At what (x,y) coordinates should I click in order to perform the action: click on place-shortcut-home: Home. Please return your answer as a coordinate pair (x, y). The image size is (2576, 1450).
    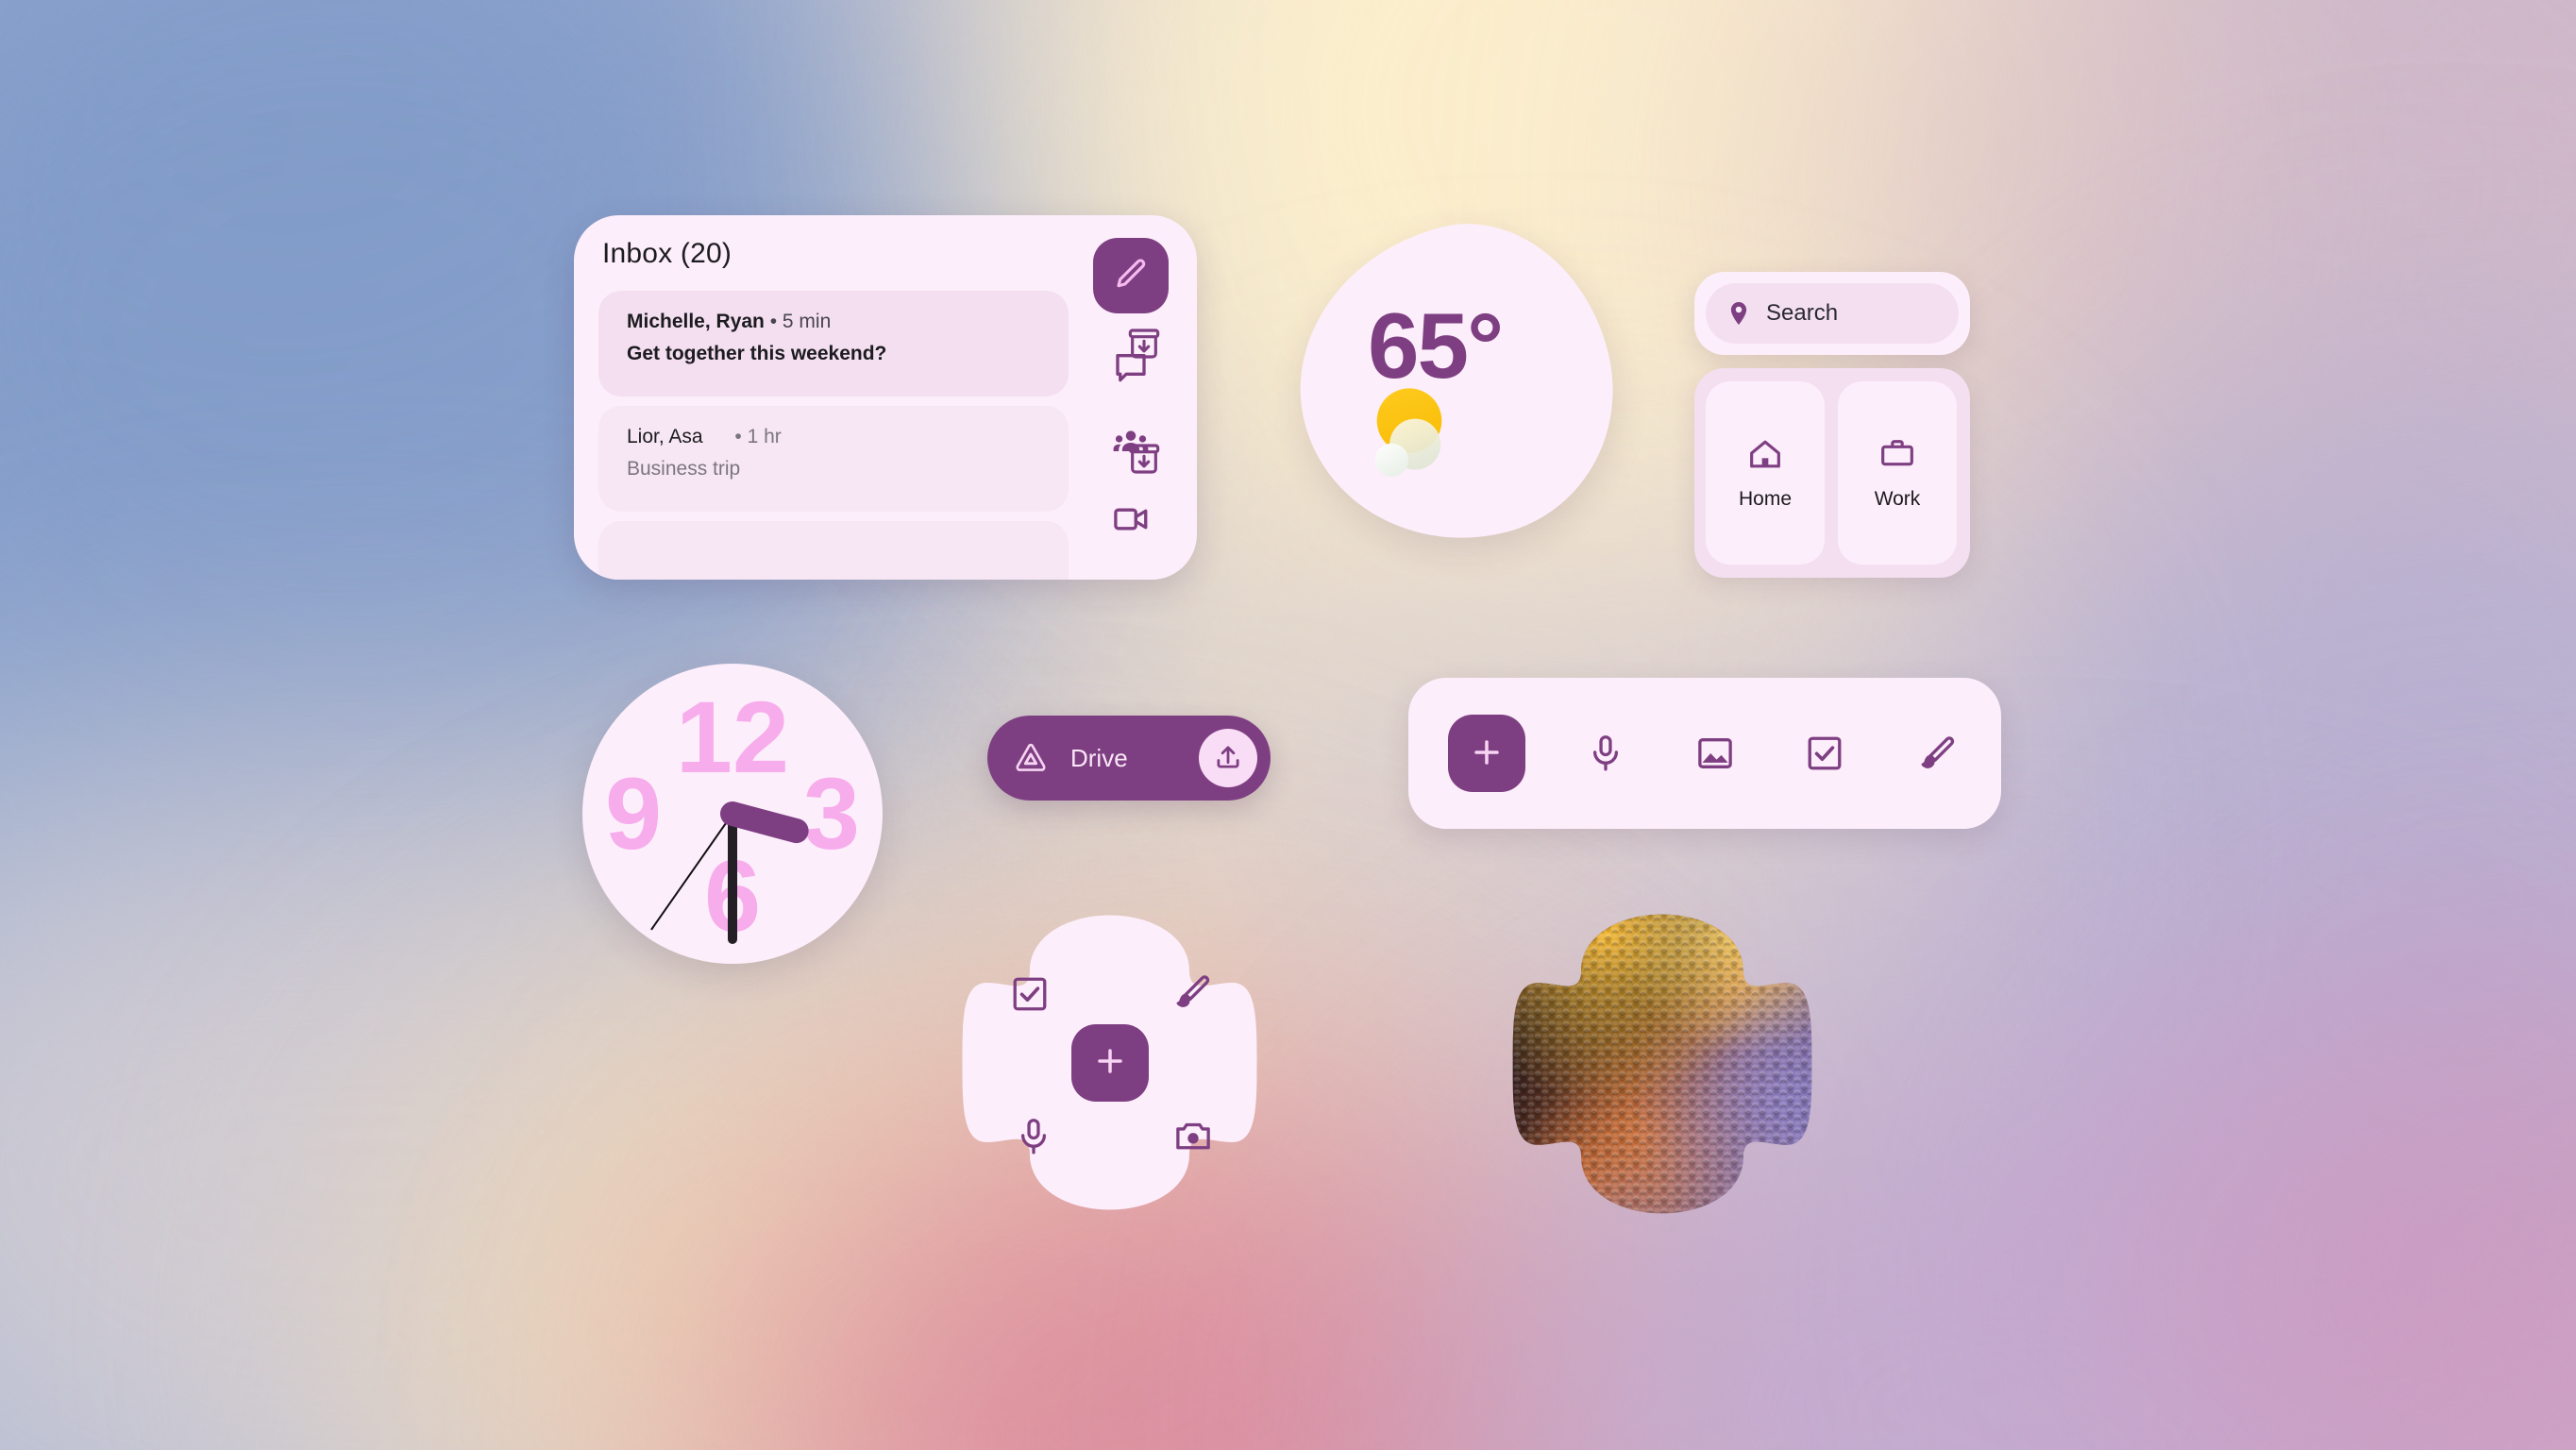
    Looking at the image, I should click on (1765, 473).